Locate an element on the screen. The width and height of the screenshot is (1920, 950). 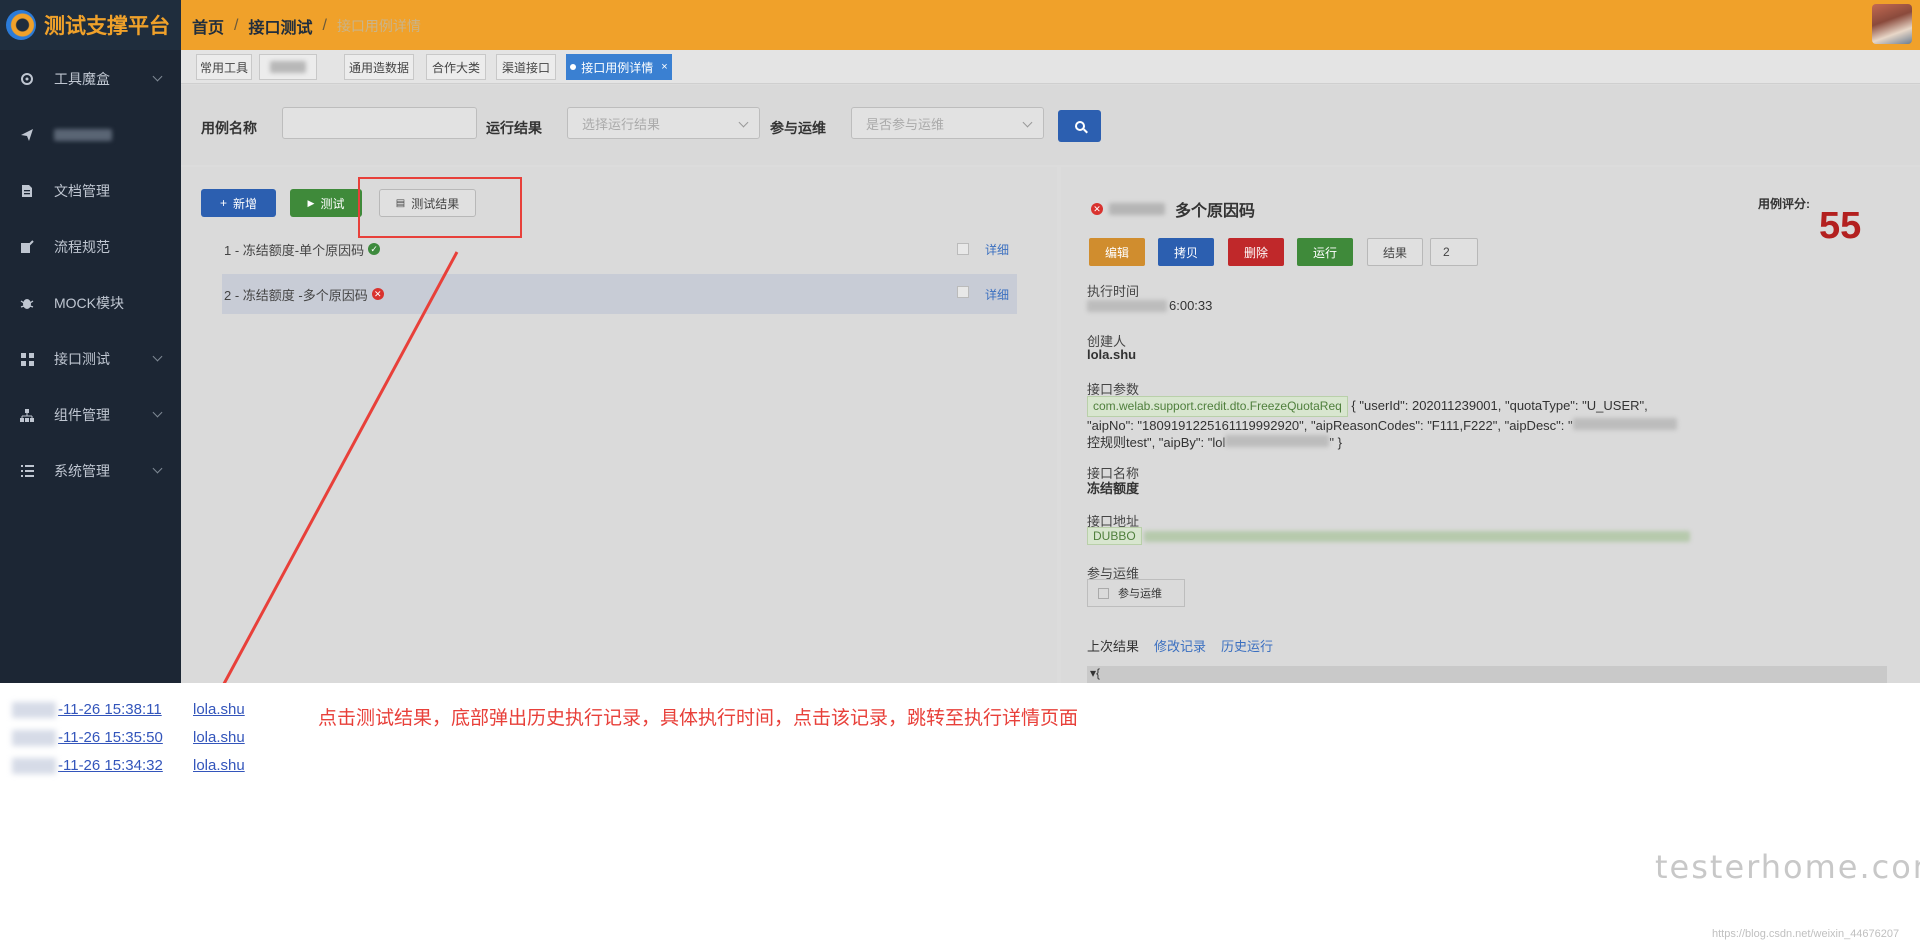
case-name-label: 用例名称 is located at coordinates (229, 128).